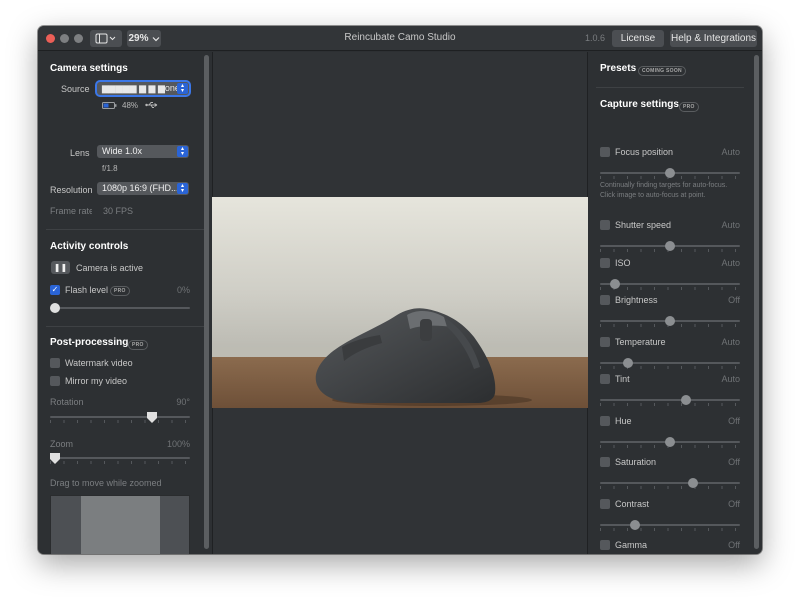 The width and height of the screenshot is (800, 604). What do you see at coordinates (639, 104) in the screenshot?
I see `capture-settings-title: Capture settings` at bounding box center [639, 104].